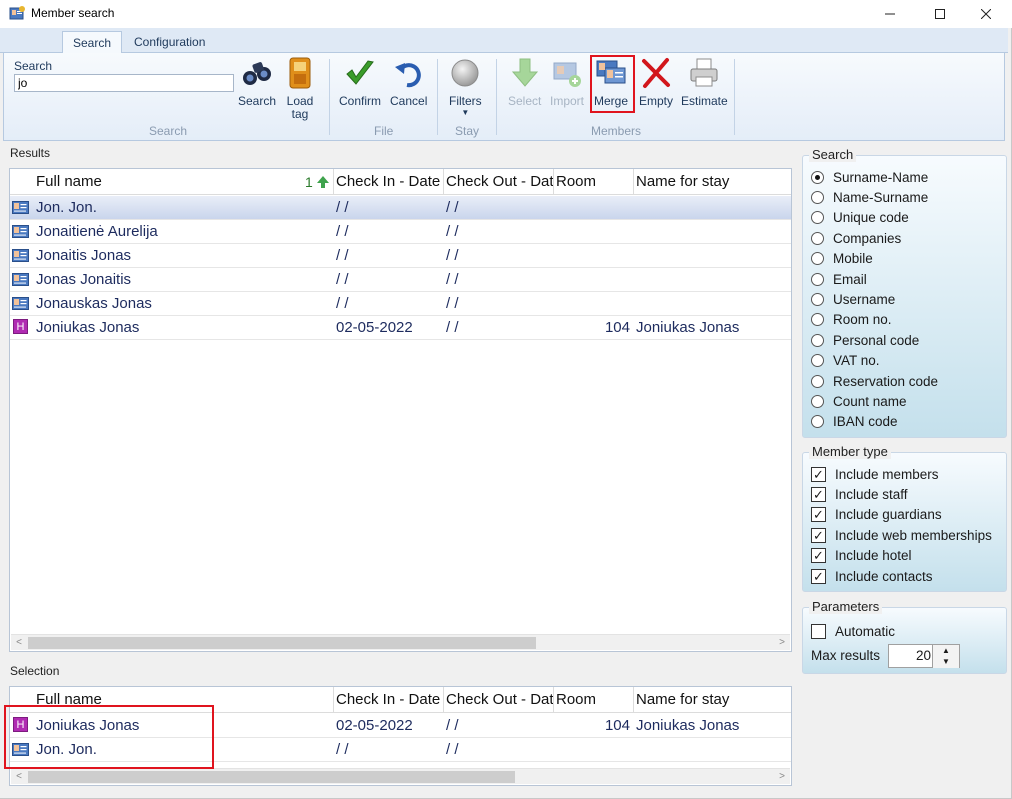 This screenshot has width=1012, height=799. I want to click on import-button: Import, so click(567, 82).